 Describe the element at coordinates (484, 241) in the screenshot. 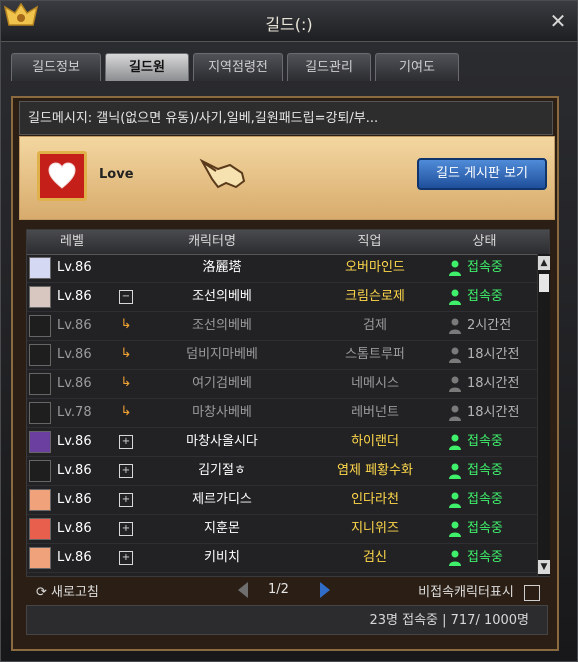

I see `header-status: 상태` at that location.